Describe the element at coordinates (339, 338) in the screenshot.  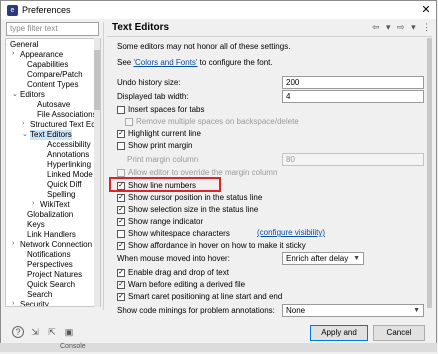
I see `apply-and-close-button: Apply and Close` at that location.